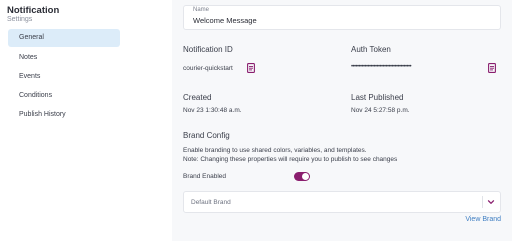  What do you see at coordinates (64, 77) in the screenshot?
I see `sidebar-item-events: Events` at bounding box center [64, 77].